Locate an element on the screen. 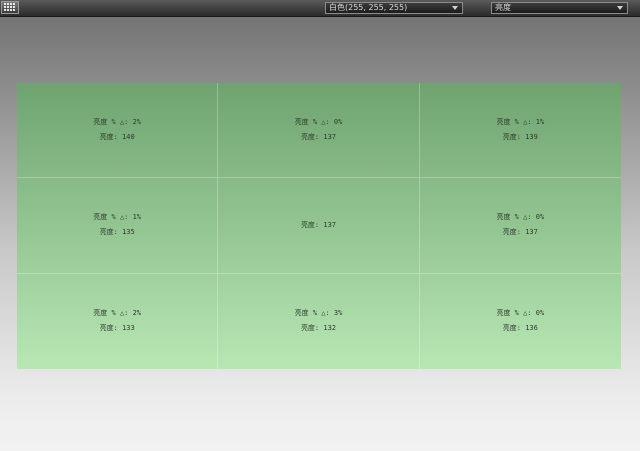 The image size is (640, 451). grid-icon is located at coordinates (9, 7).